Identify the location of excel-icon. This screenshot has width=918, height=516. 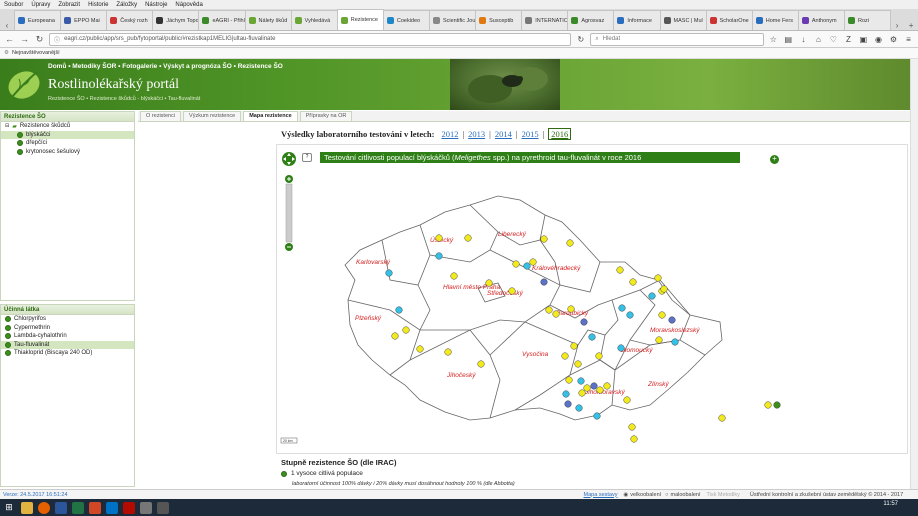
(78, 507).